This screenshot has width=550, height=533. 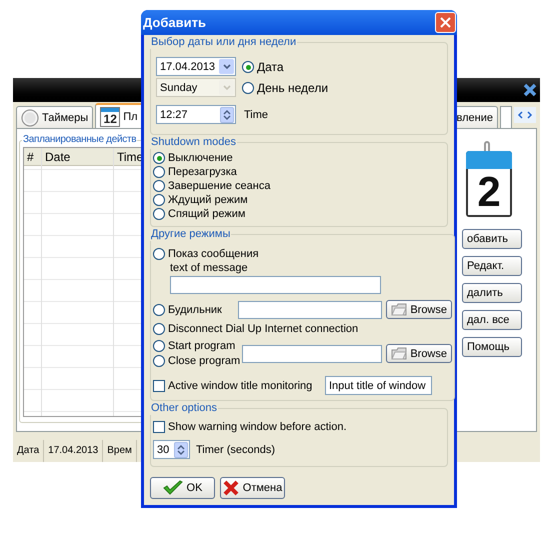 I want to click on field-label: Time, so click(x=256, y=115).